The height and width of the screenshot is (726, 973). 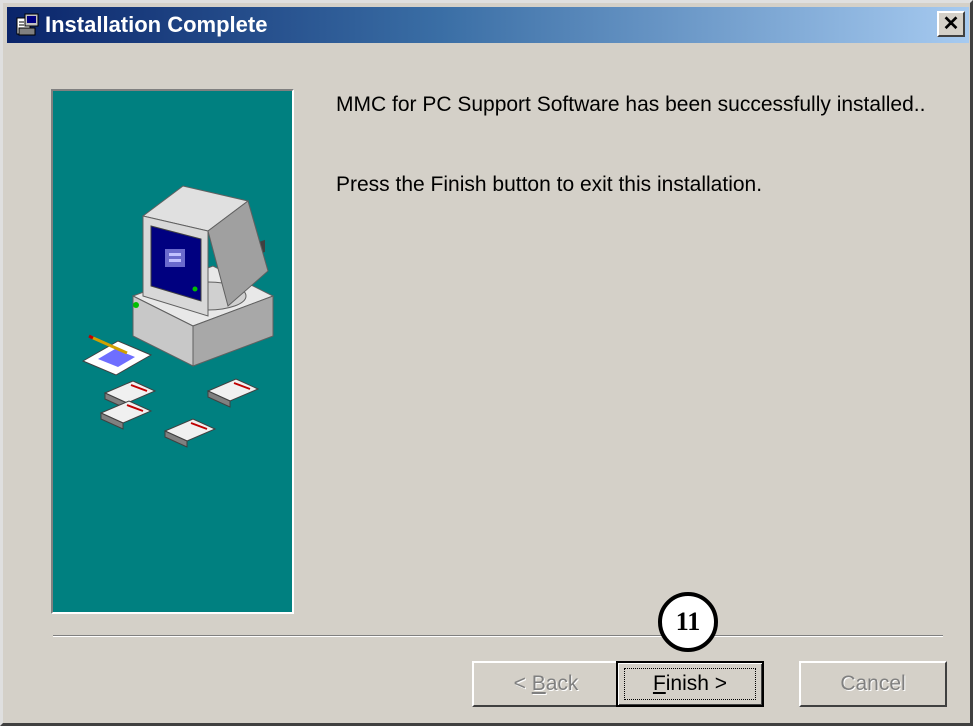 I want to click on setup-app-icon, so click(x=27, y=24).